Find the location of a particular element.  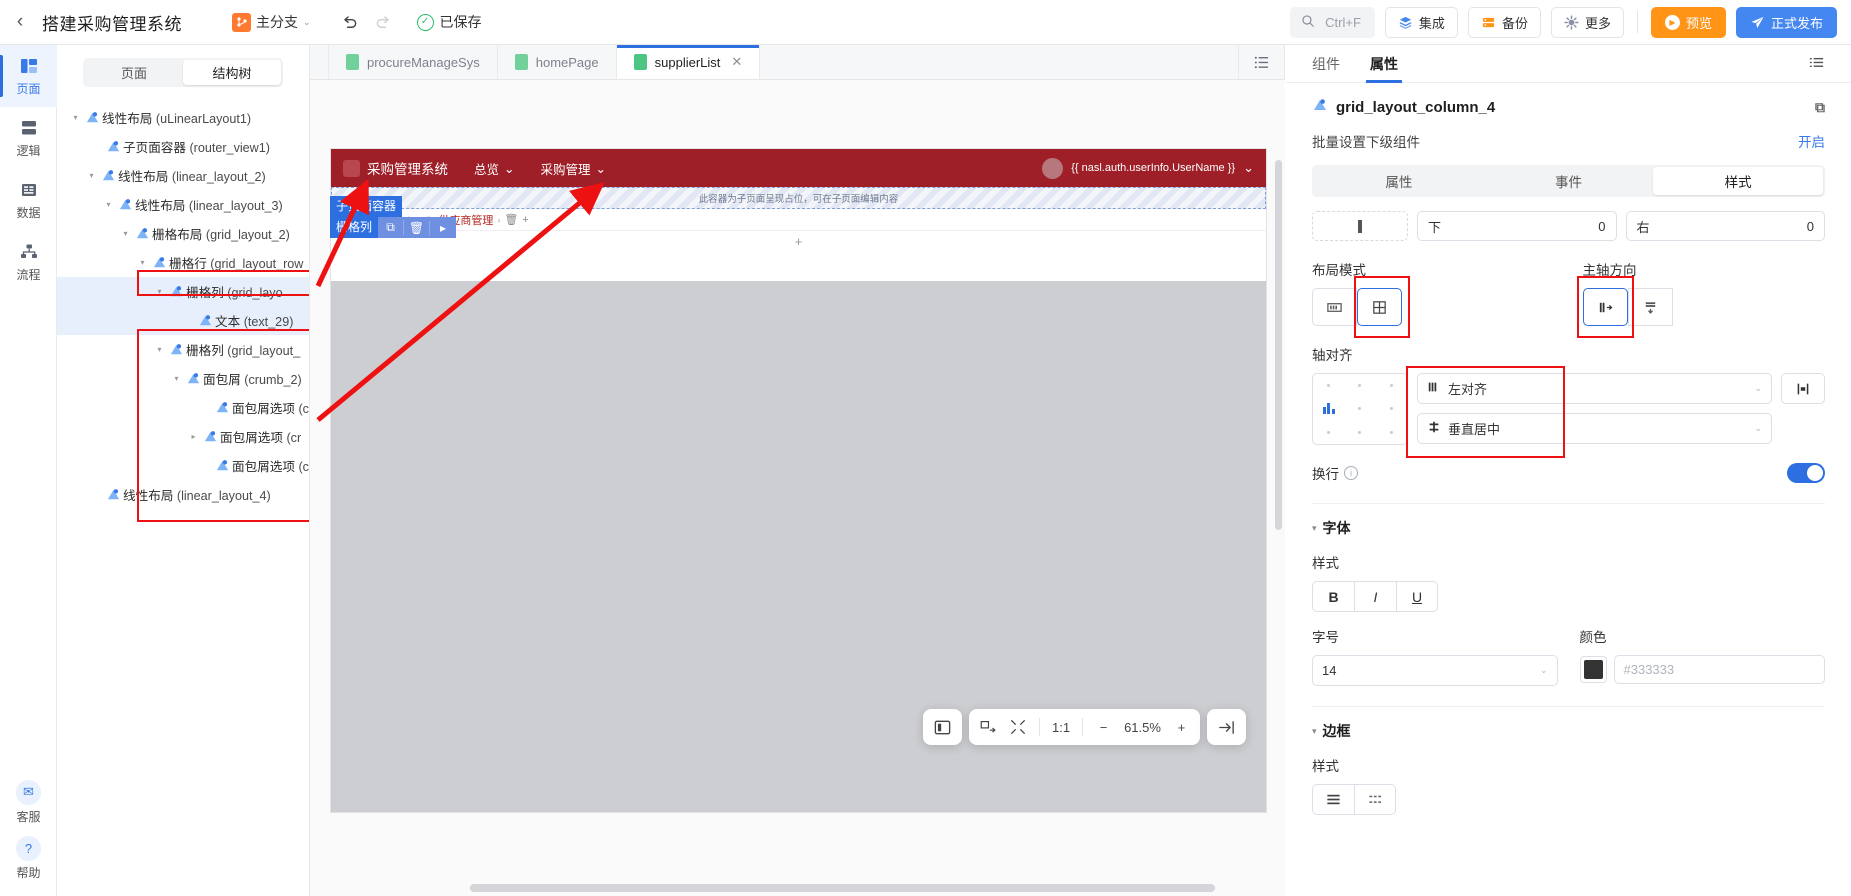

search-input: Ctrl+F is located at coordinates (1332, 22).